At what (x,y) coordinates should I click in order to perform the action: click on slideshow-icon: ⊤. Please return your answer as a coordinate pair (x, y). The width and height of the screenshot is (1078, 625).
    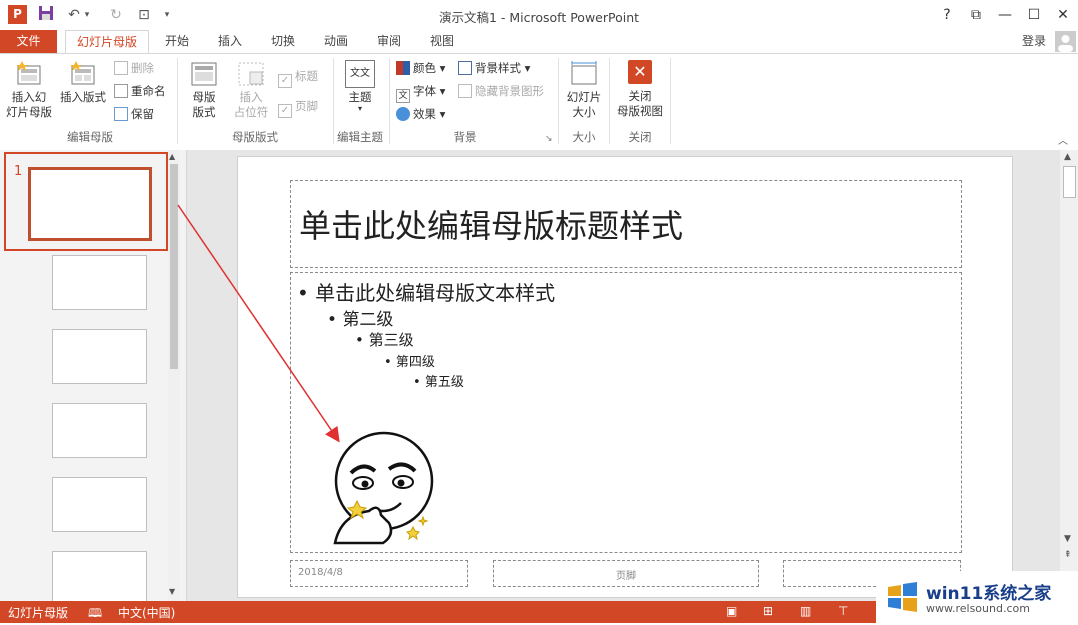
    Looking at the image, I should click on (843, 611).